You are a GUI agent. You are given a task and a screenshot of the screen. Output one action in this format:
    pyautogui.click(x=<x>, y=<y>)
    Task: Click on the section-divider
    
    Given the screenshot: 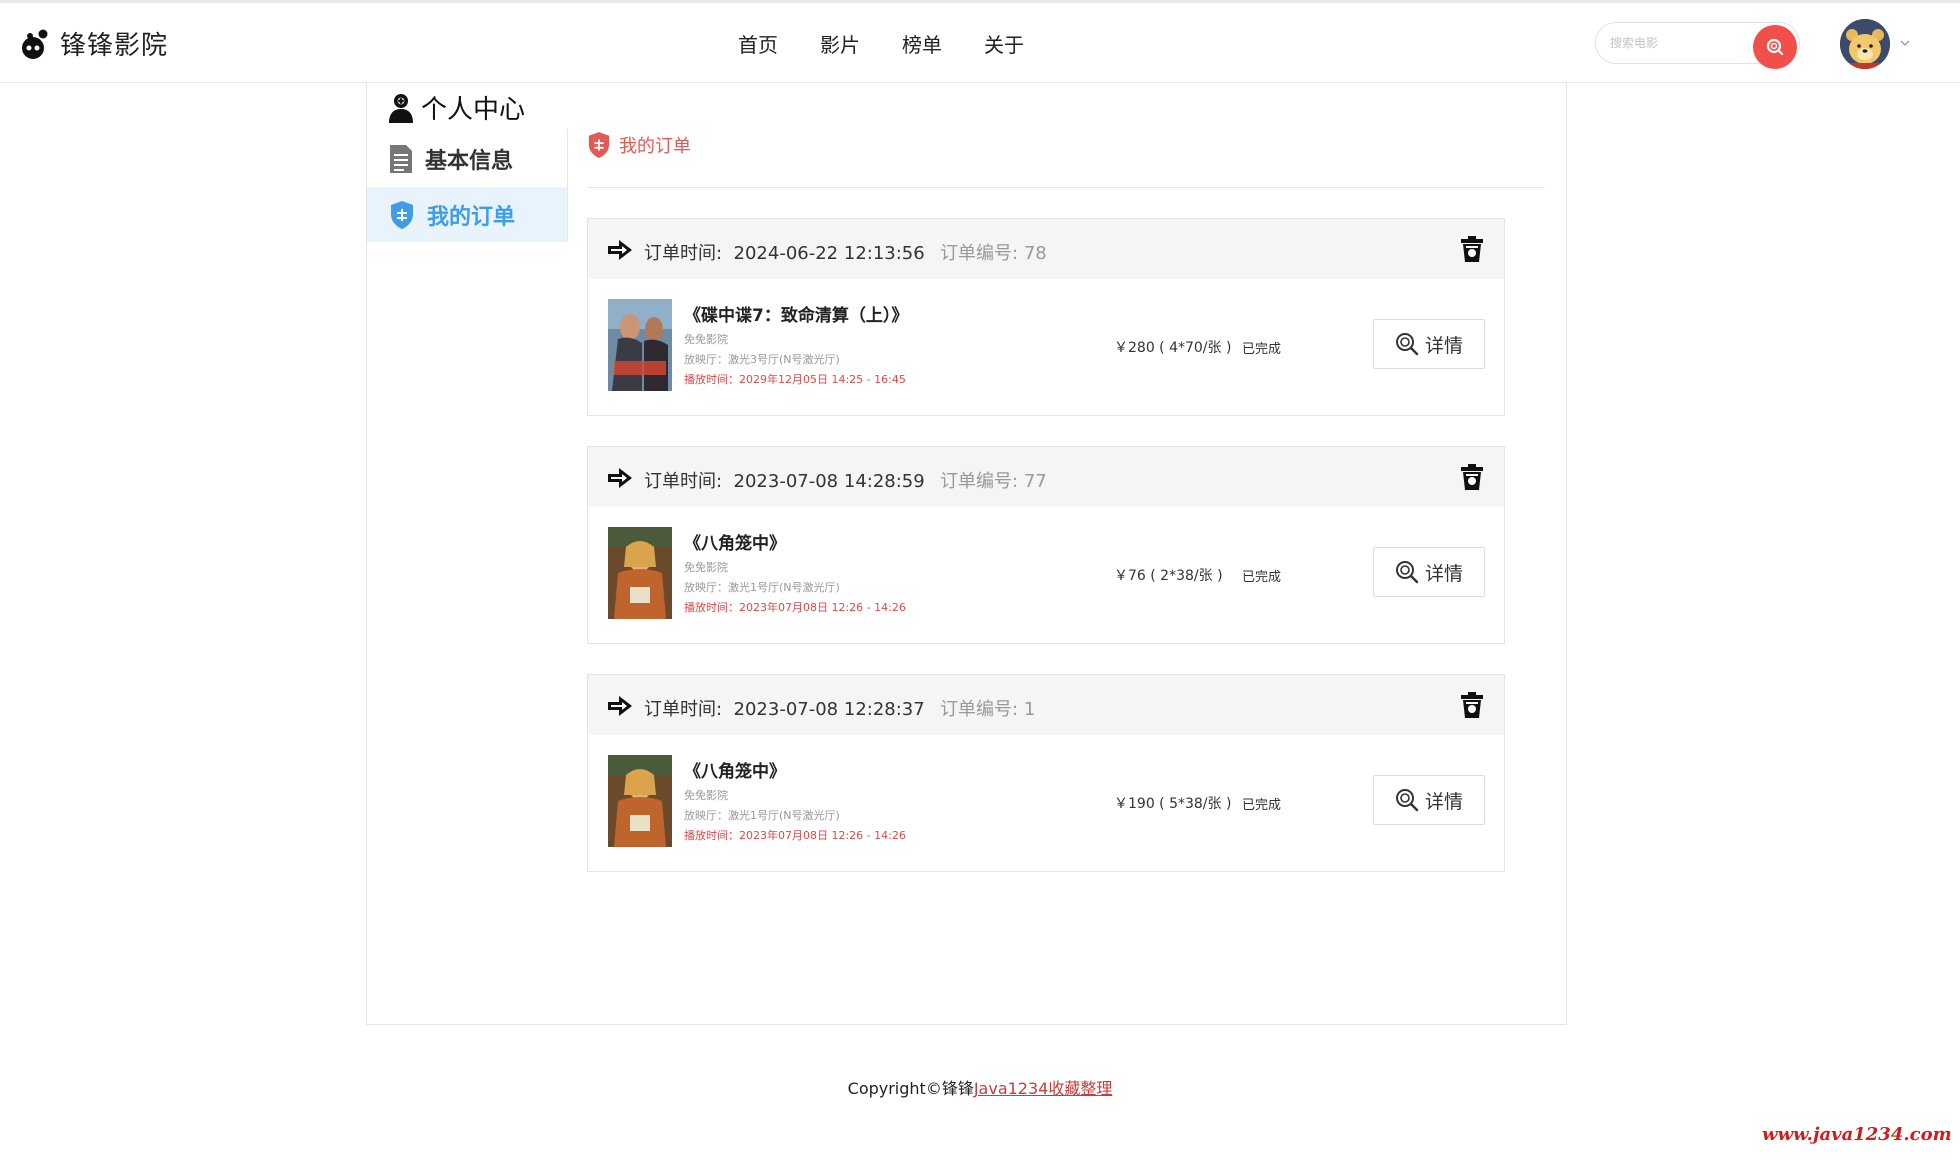 What is the action you would take?
    pyautogui.click(x=1066, y=187)
    